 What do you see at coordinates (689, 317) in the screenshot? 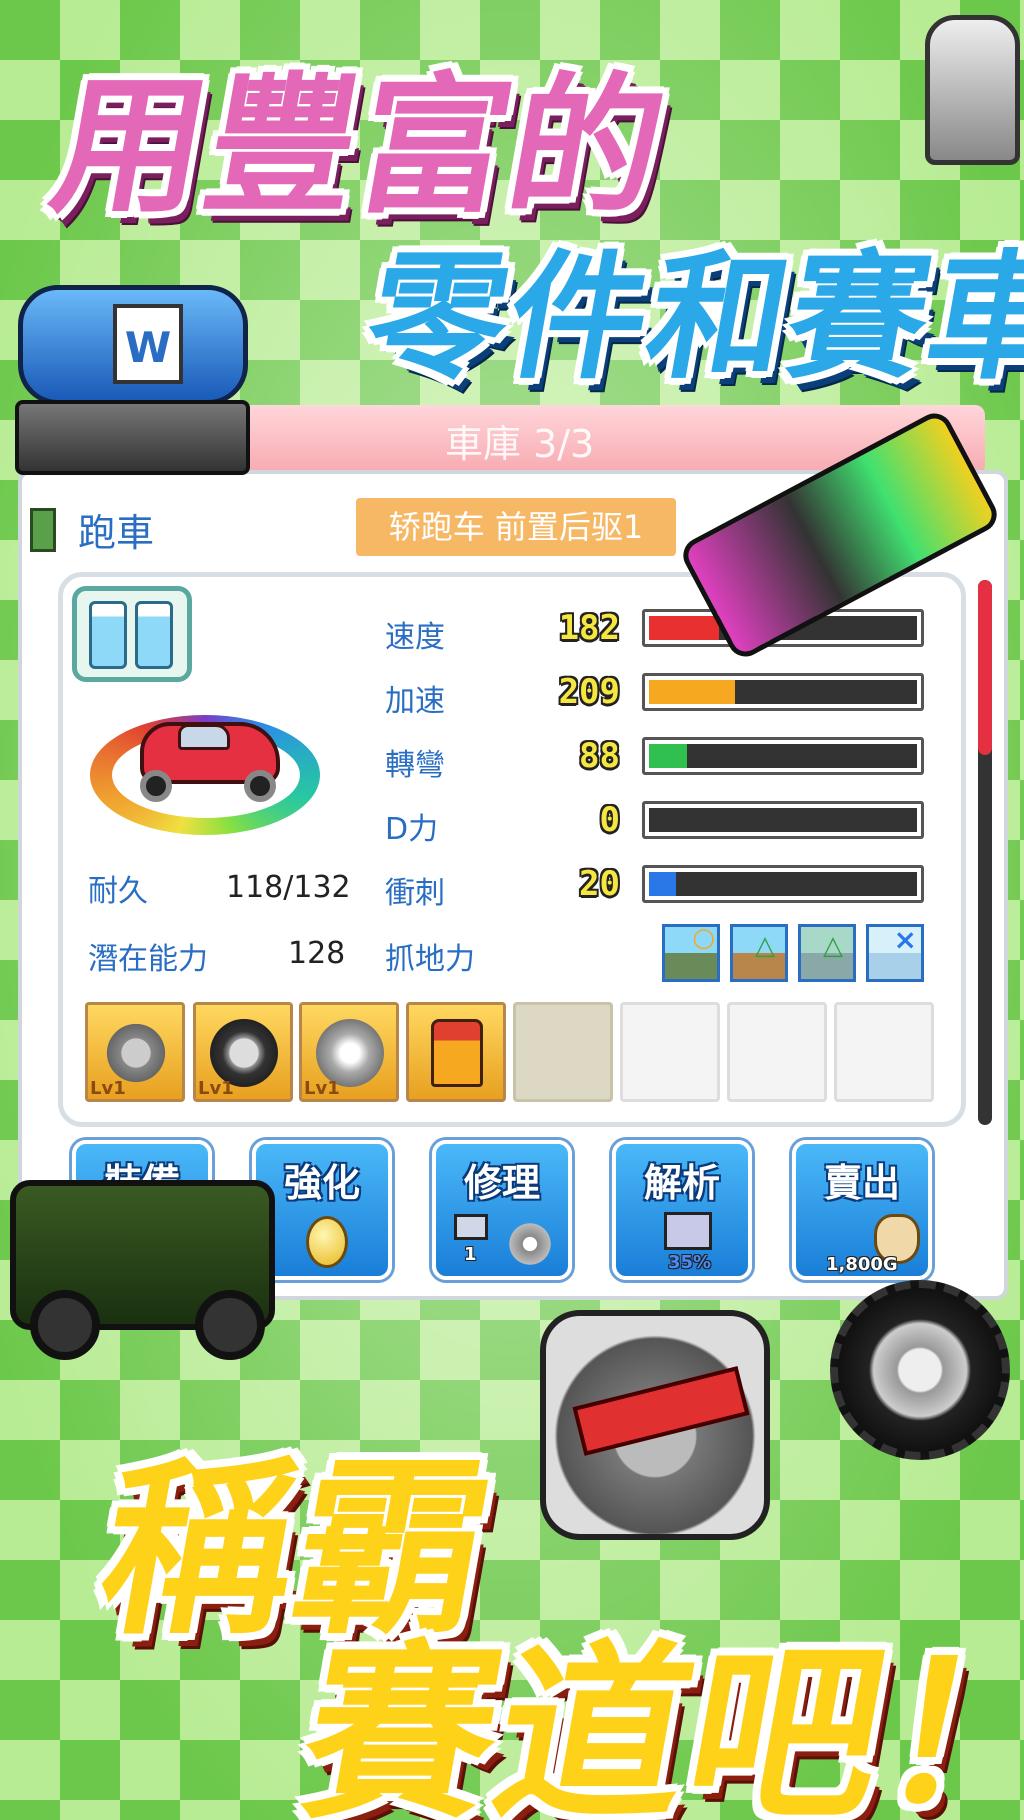
I see `headline-line2: 零件和賽車` at bounding box center [689, 317].